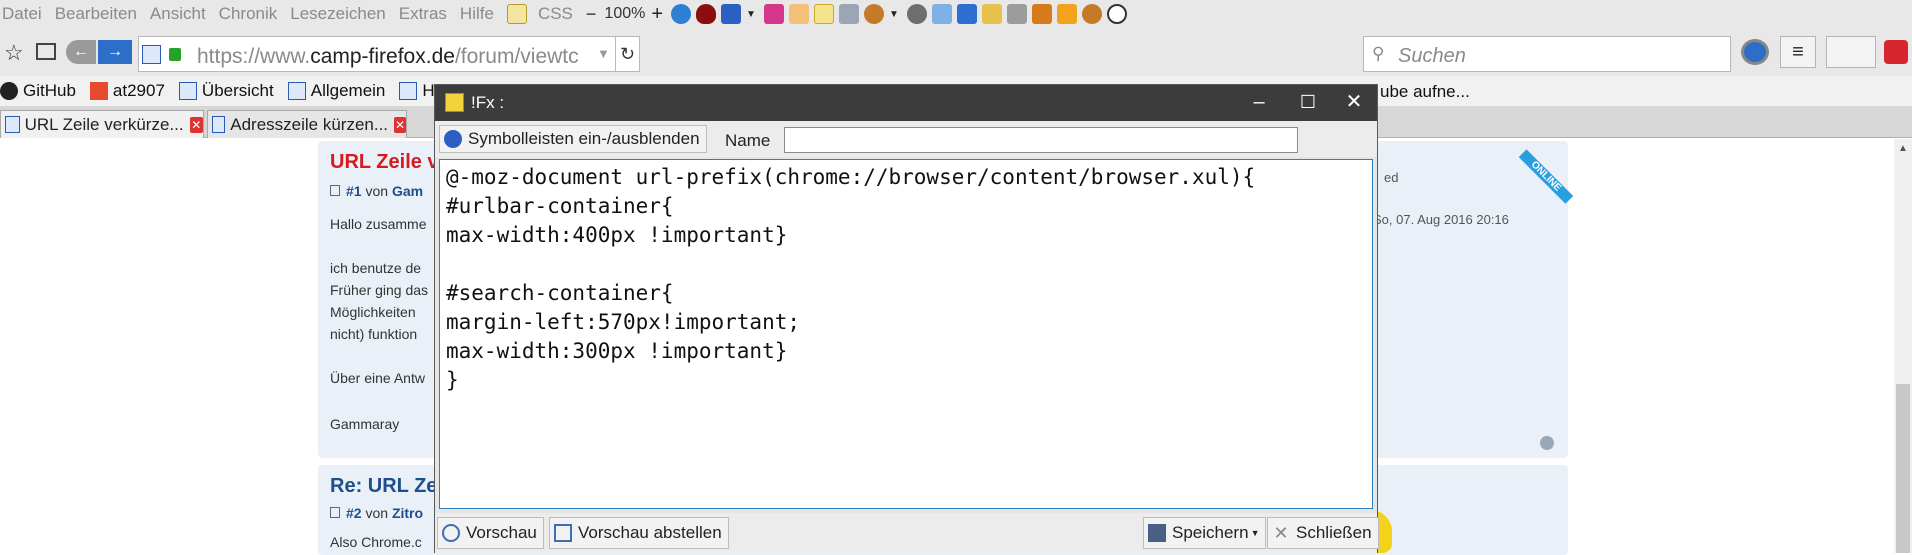 The width and height of the screenshot is (1912, 555). I want to click on close-button: ✕ Schließen, so click(1323, 533).